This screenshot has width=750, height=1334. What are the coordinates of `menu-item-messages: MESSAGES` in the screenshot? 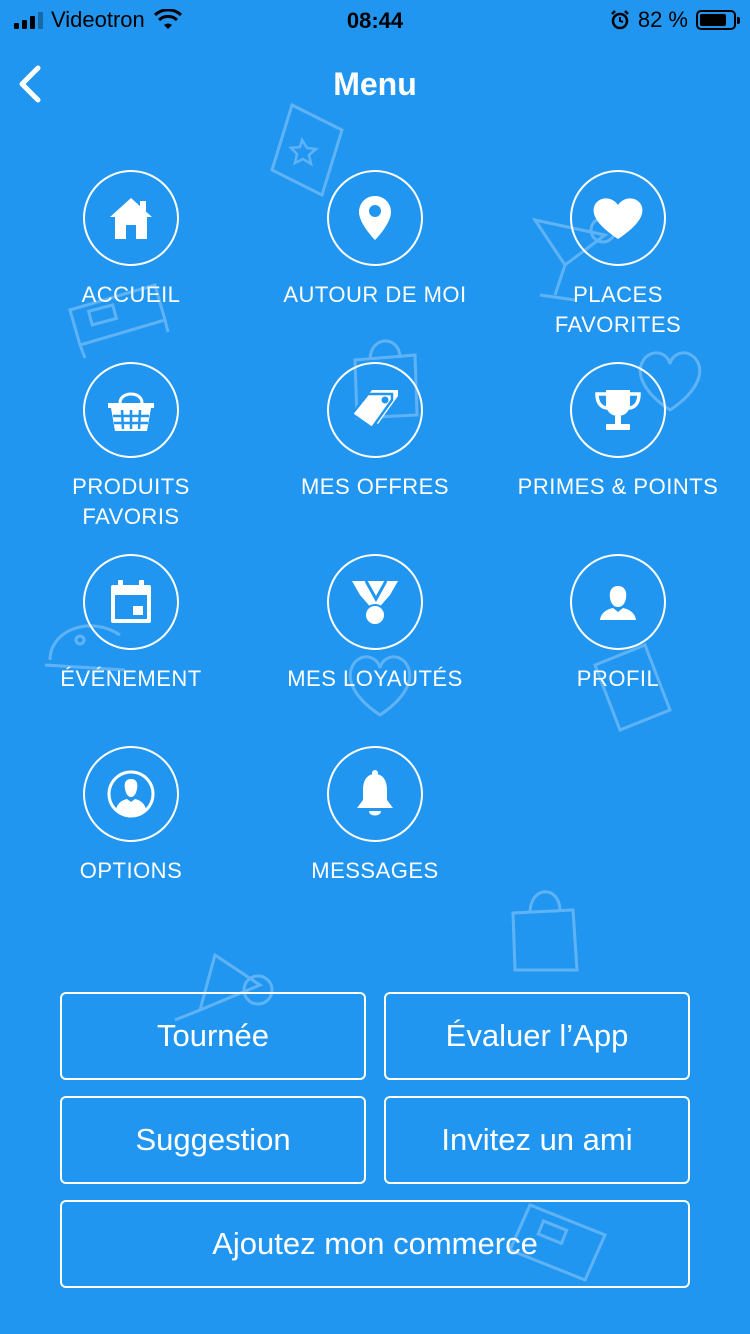 It's located at (375, 816).